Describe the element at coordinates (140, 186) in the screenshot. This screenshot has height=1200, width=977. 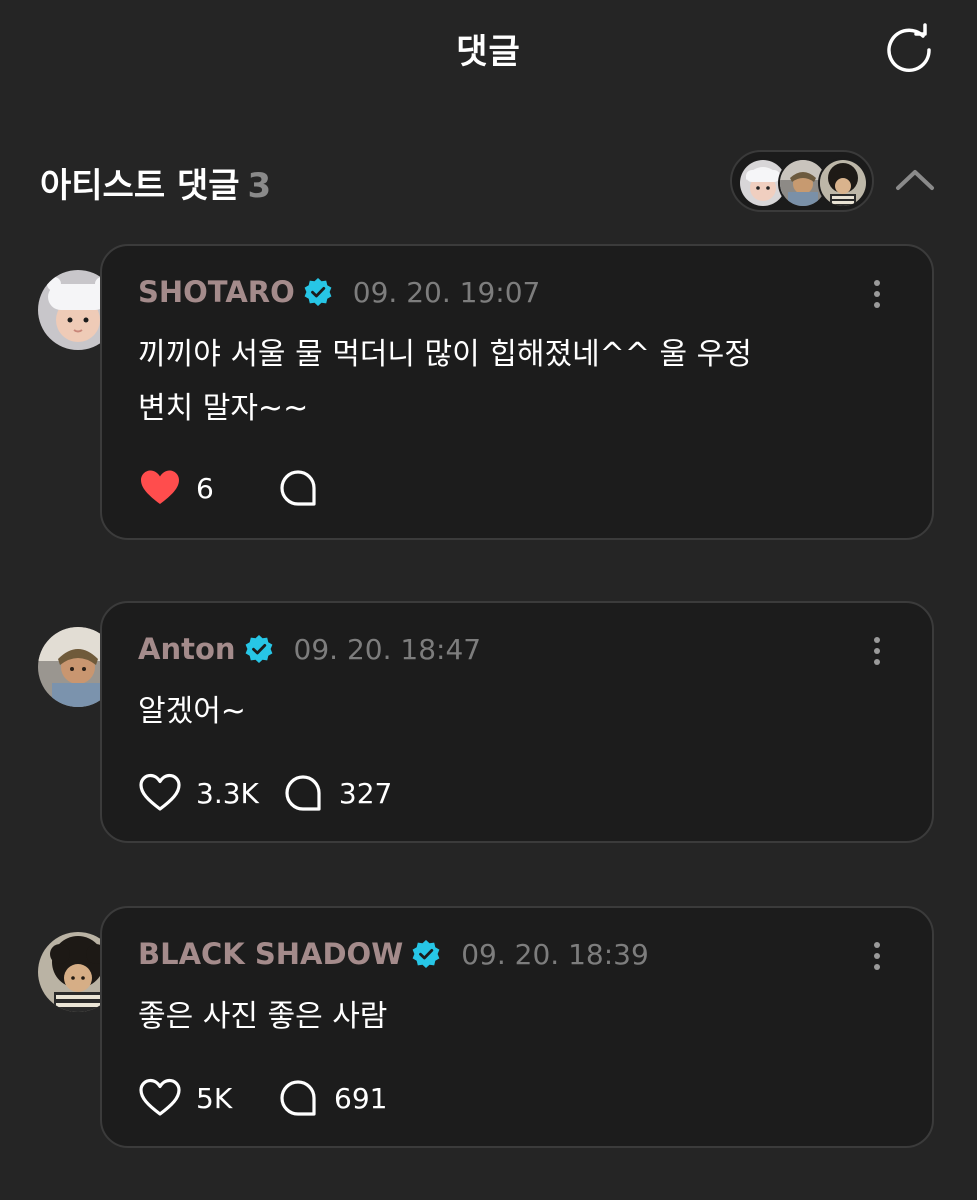
I see `section-title-label: 아티스트 댓글` at that location.